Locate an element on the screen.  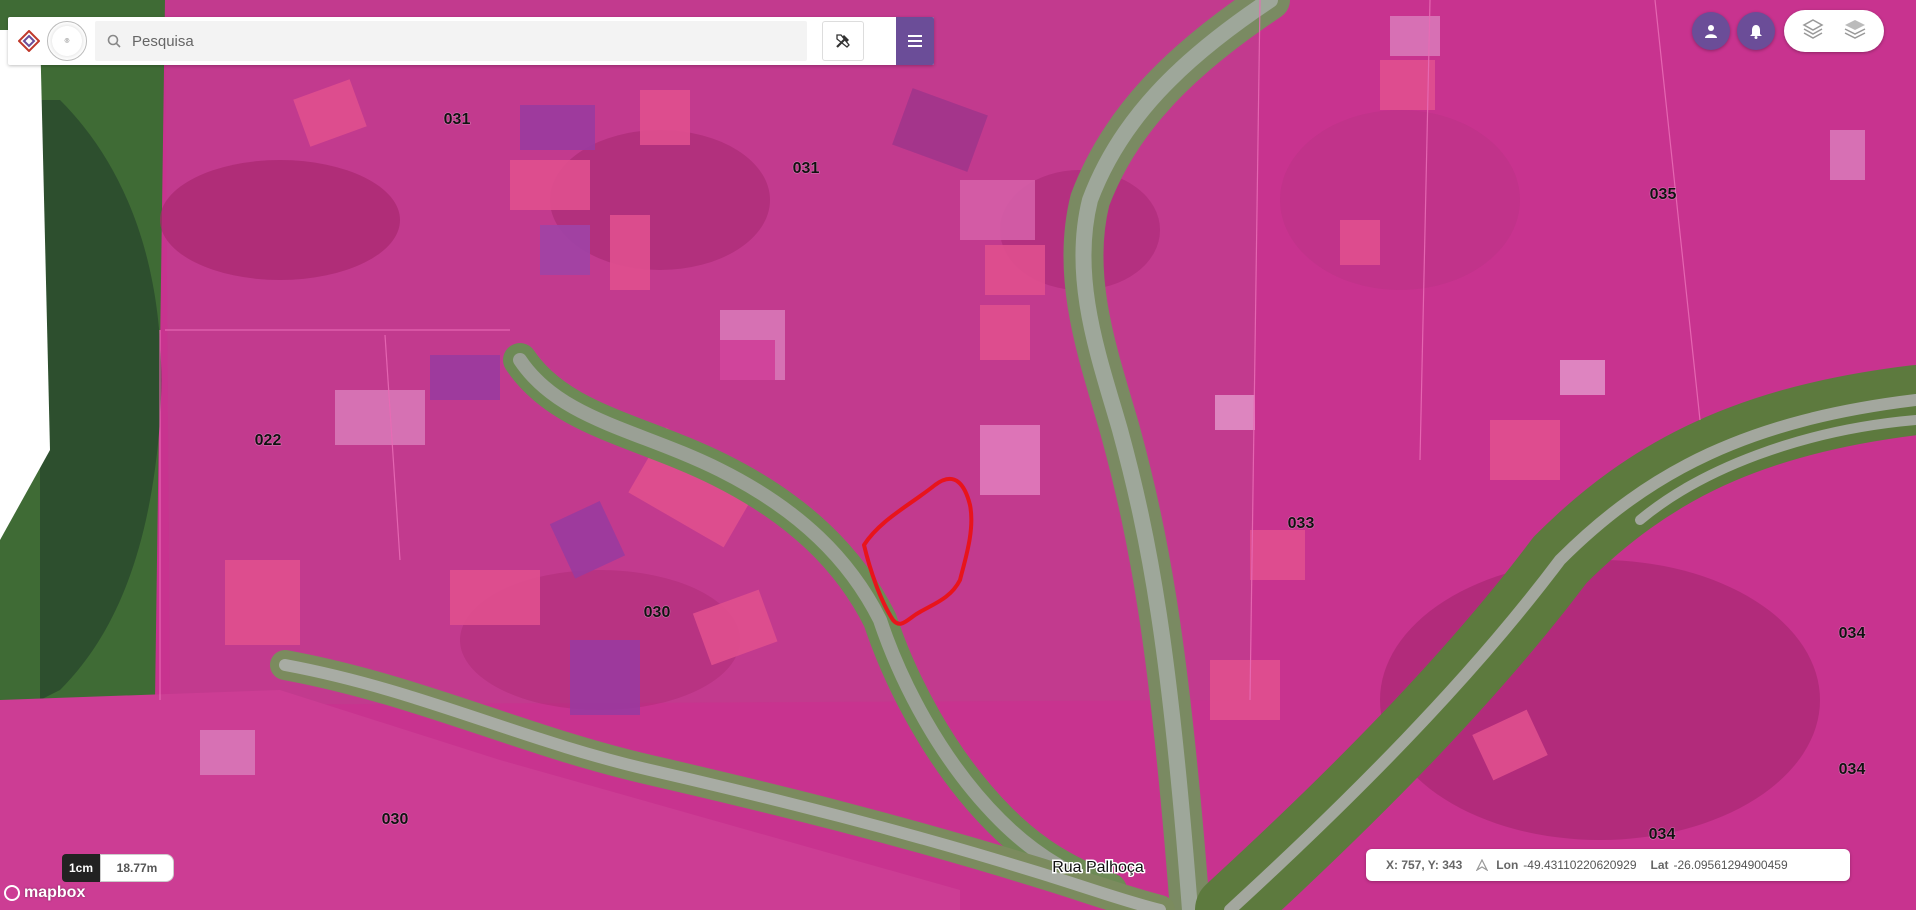
pixel-coords: X: 757, Y: 343 is located at coordinates (1424, 865).